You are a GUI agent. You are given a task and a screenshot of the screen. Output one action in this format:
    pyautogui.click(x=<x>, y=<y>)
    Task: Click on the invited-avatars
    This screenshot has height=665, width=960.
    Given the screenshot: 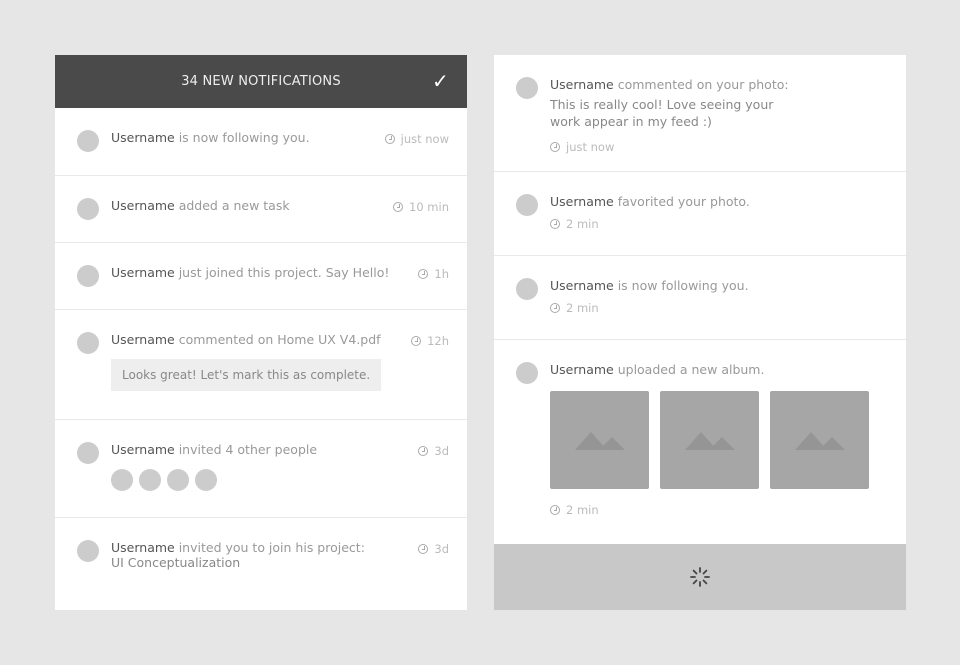 What is the action you would take?
    pyautogui.click(x=280, y=480)
    